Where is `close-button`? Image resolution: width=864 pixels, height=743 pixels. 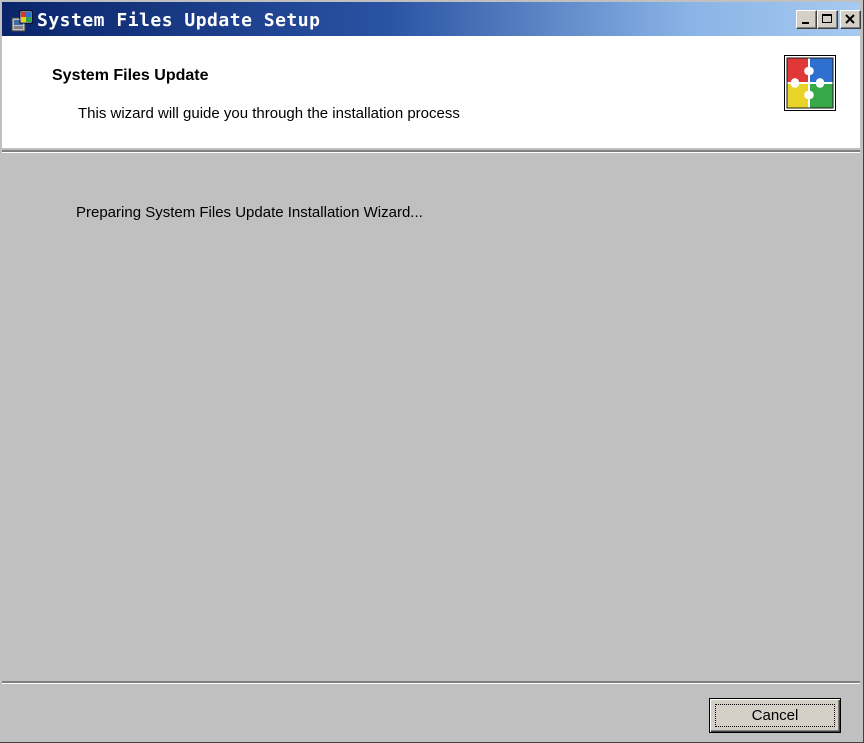 close-button is located at coordinates (850, 19).